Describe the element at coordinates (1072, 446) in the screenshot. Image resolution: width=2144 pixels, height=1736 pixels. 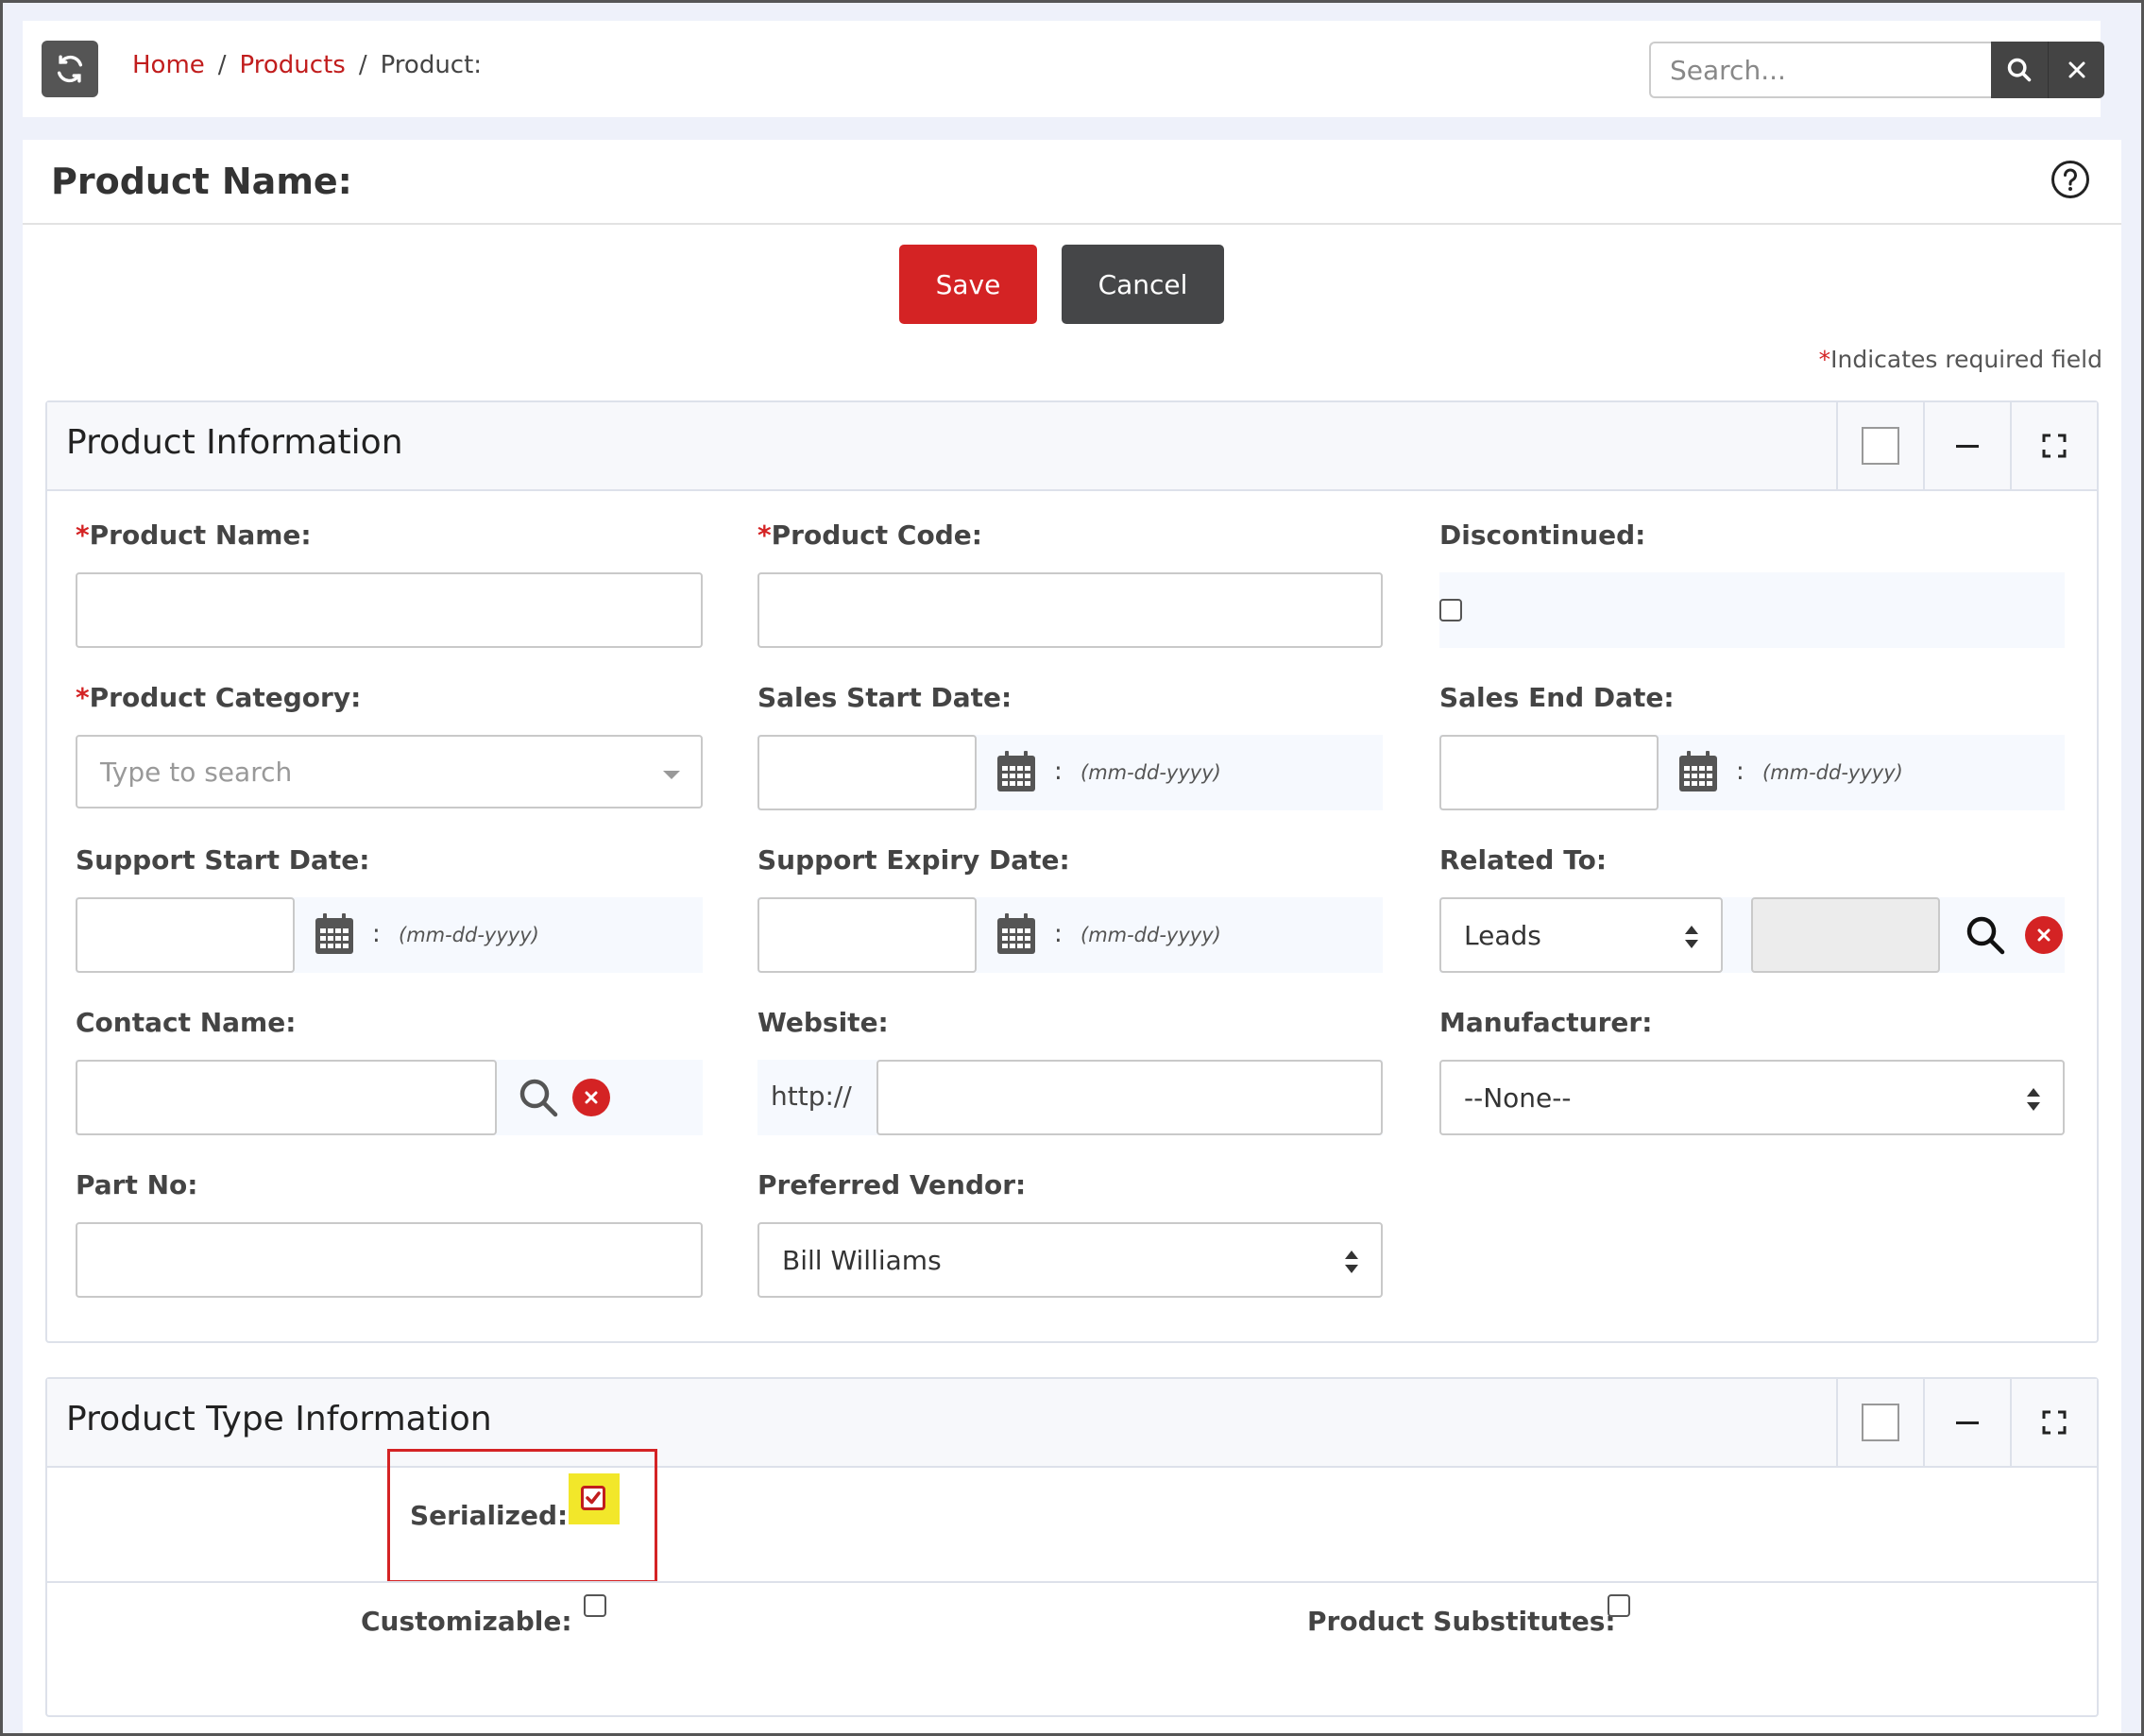
I see `panel-header: Product Information` at that location.